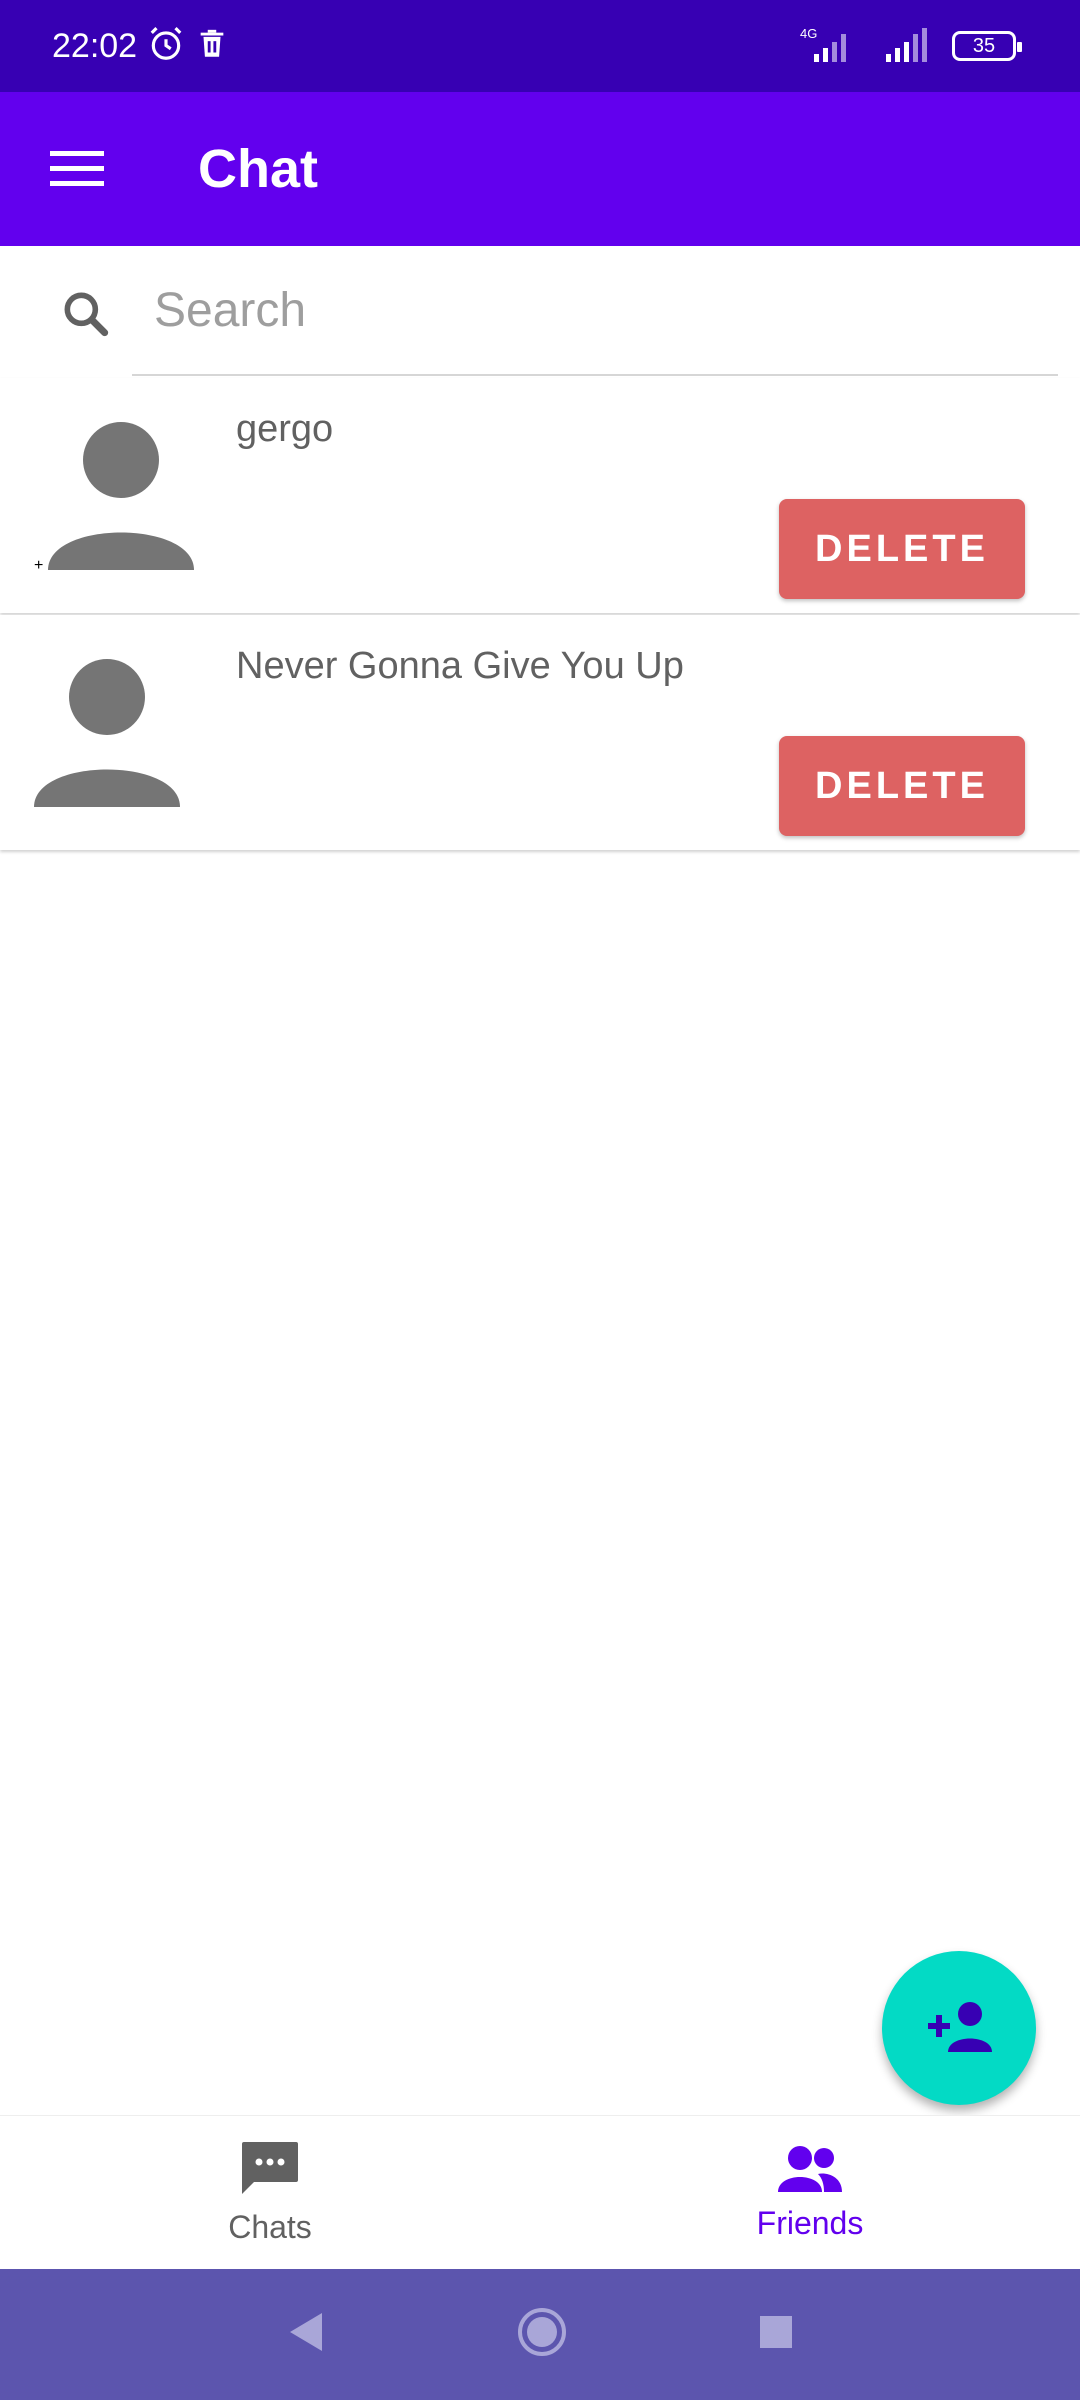  Describe the element at coordinates (984, 45) in the screenshot. I see `battery-level: 35` at that location.